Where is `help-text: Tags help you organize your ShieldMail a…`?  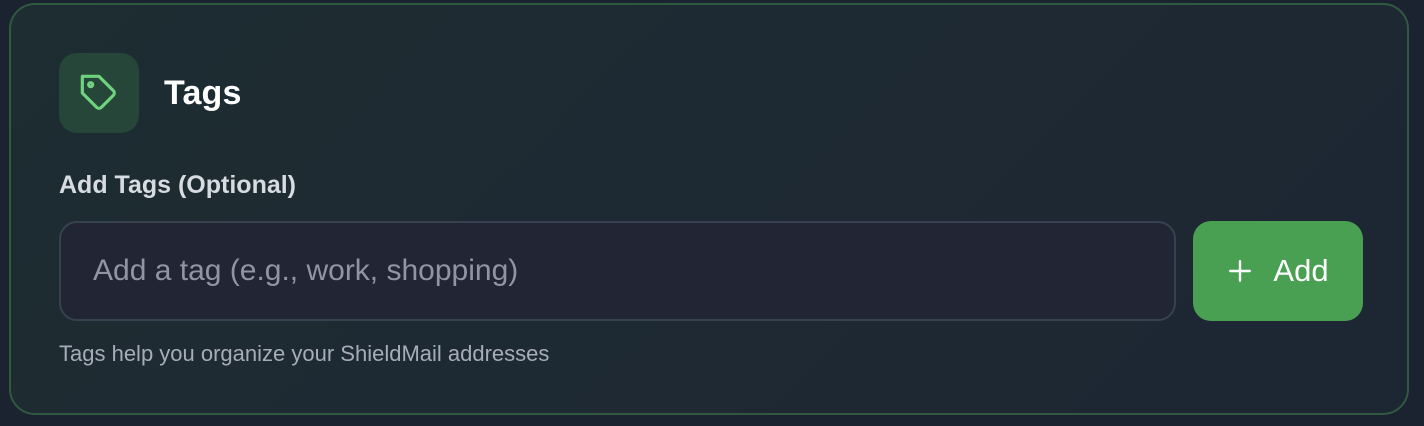
help-text: Tags help you organize your ShieldMail a… is located at coordinates (304, 353).